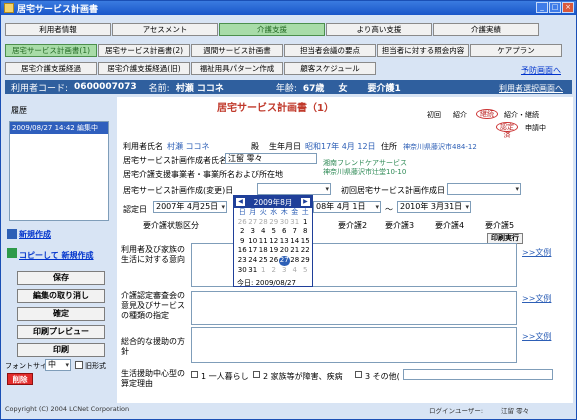 This screenshot has height=420, width=577. Describe the element at coordinates (295, 242) in the screenshot. I see `calendar-day: 14` at that location.